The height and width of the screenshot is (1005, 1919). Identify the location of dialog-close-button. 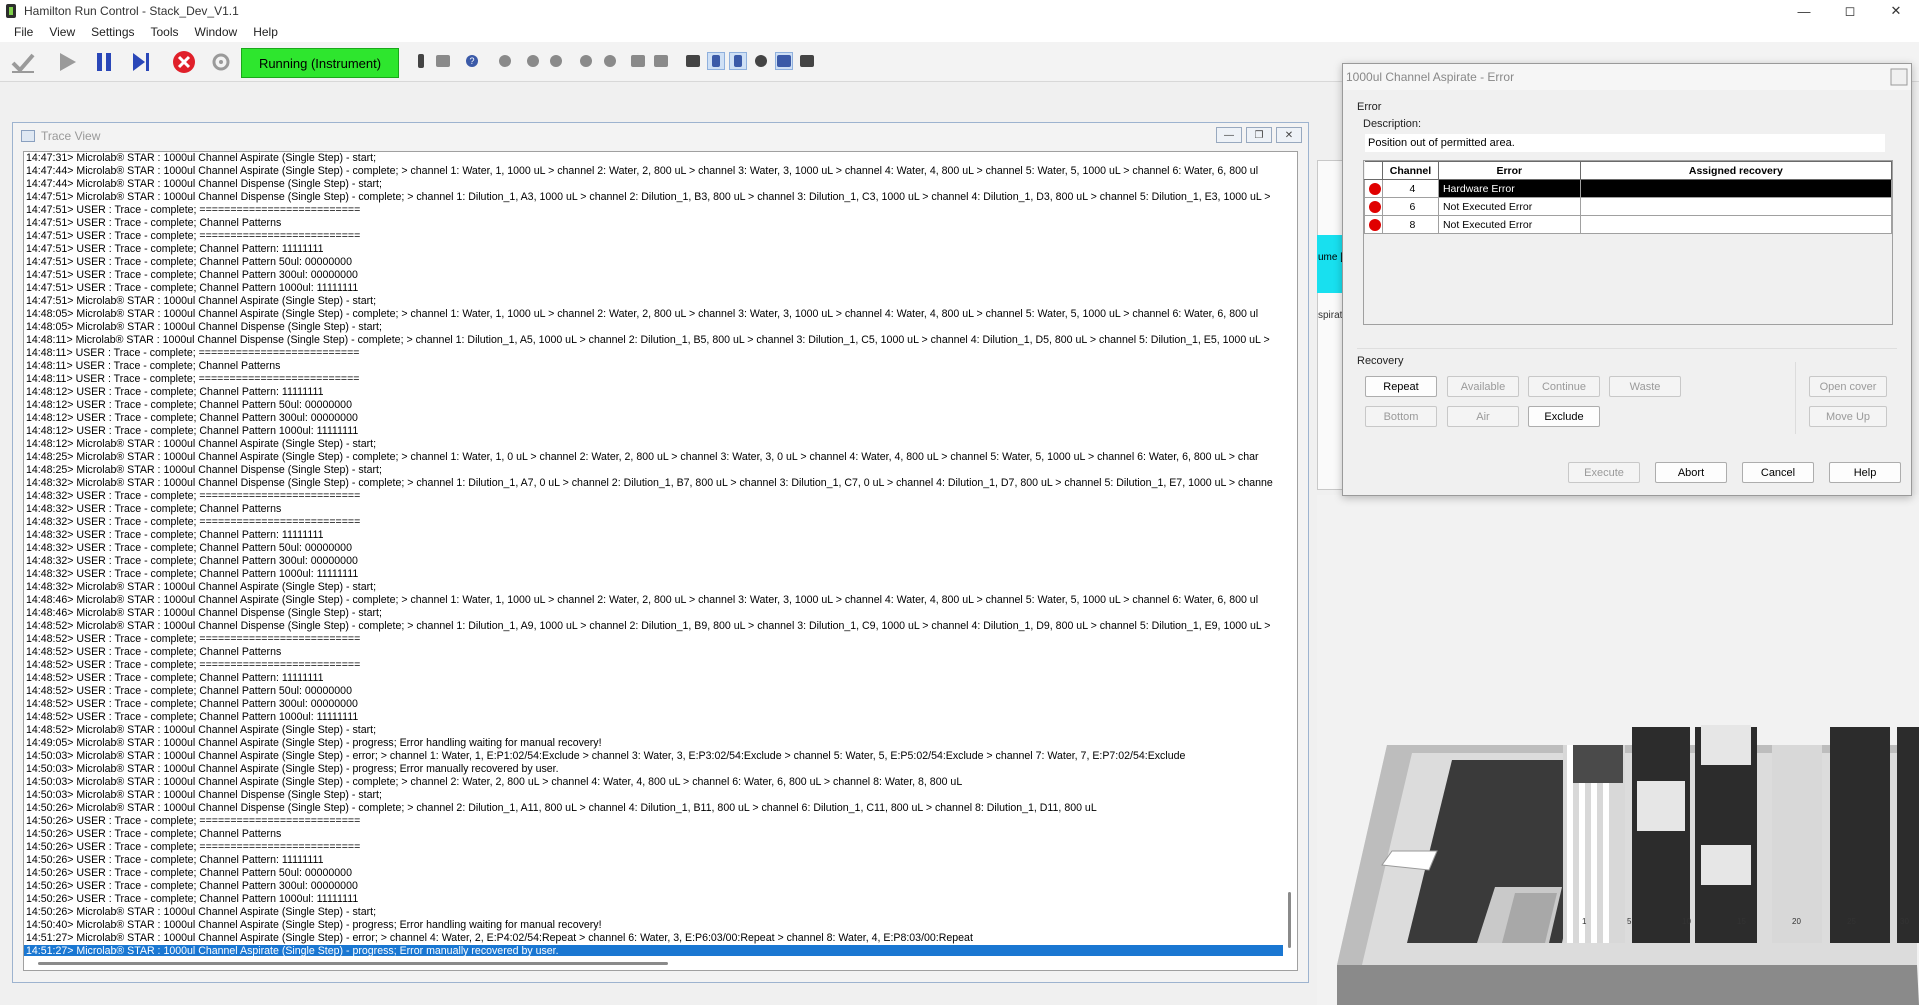
(1899, 77).